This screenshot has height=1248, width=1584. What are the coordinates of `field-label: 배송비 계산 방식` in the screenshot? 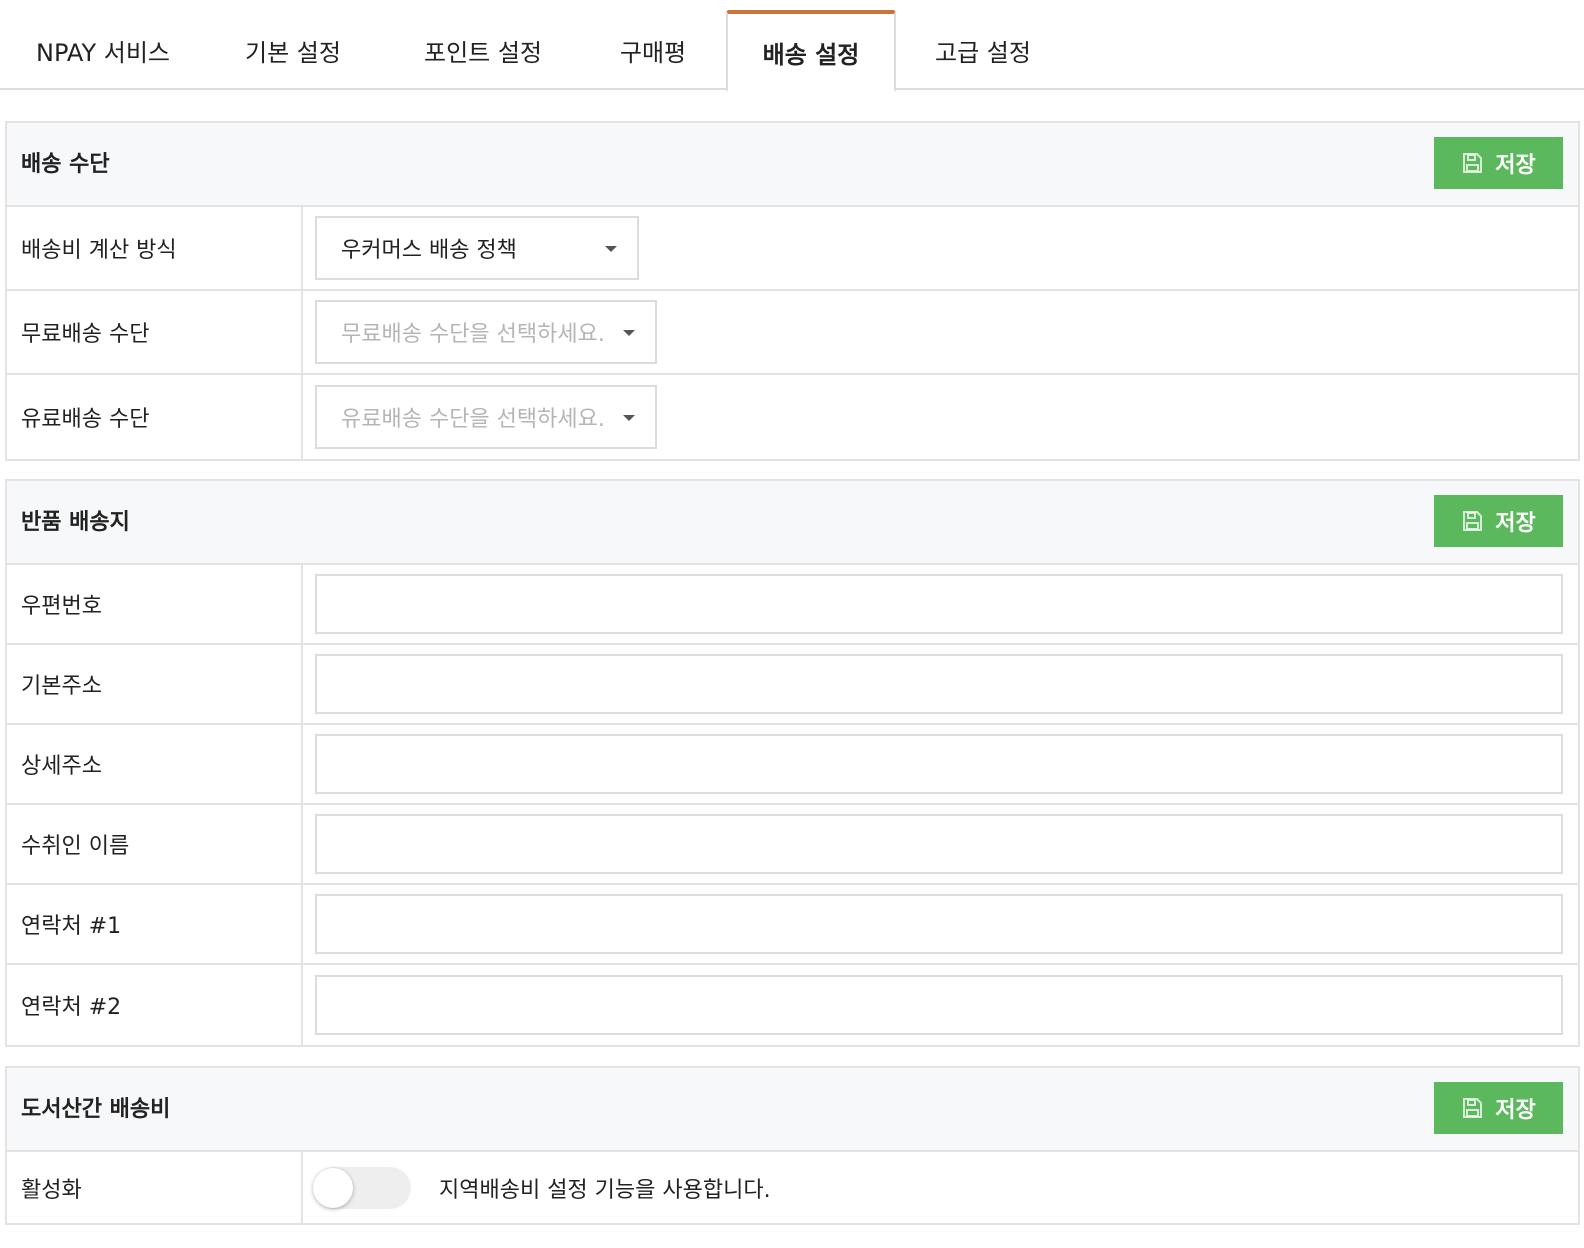 It's located at (155, 248).